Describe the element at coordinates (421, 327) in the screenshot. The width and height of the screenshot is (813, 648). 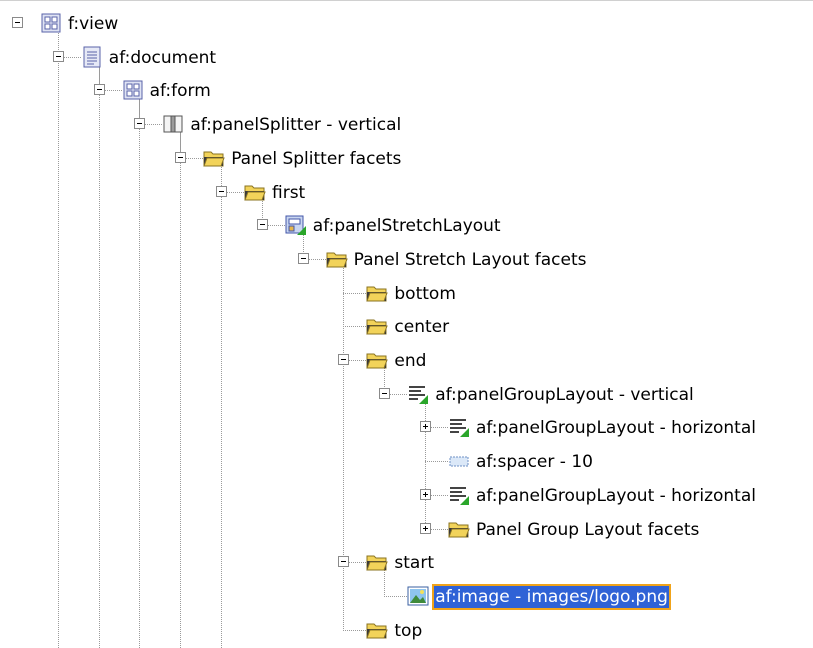
I see `tree-node-label: center` at that location.